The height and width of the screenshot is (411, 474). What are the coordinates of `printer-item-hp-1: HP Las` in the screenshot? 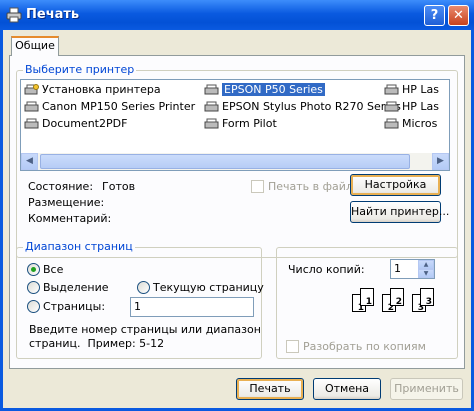 It's located at (411, 90).